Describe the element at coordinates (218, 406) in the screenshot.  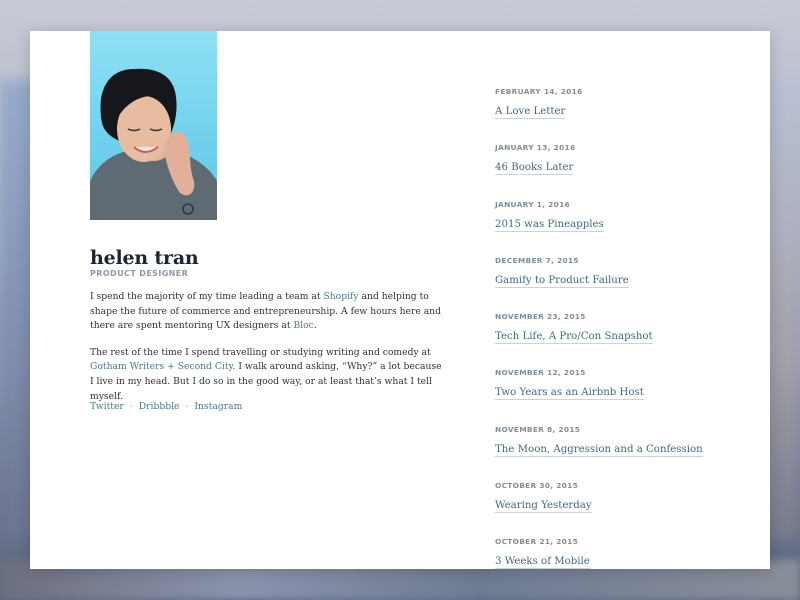
I see `instagram-link: Instagram` at that location.